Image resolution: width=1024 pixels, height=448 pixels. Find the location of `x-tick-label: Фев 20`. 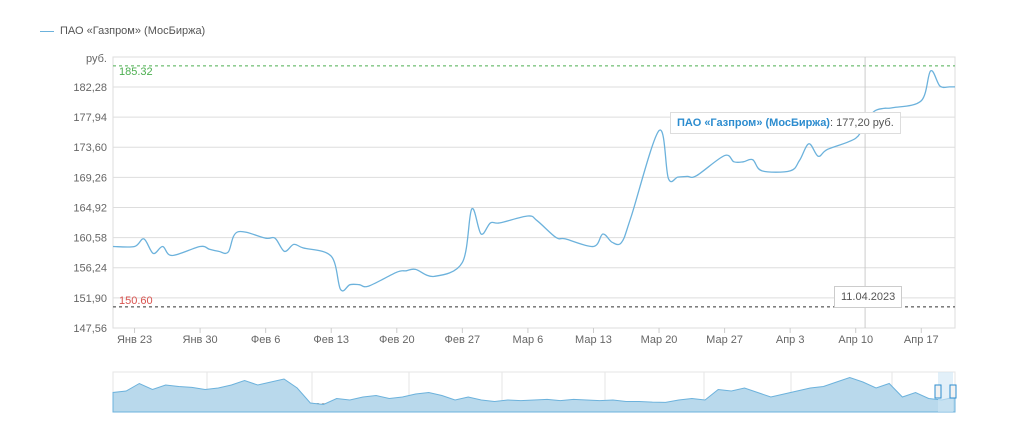

x-tick-label: Фев 20 is located at coordinates (397, 340).